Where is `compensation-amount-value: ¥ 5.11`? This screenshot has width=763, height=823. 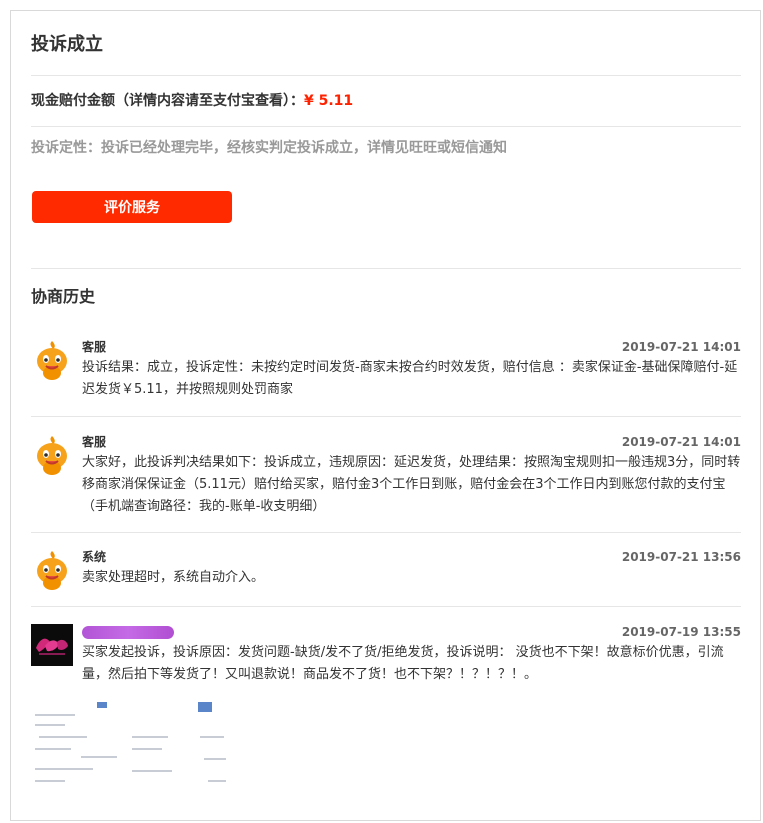 compensation-amount-value: ¥ 5.11 is located at coordinates (329, 101).